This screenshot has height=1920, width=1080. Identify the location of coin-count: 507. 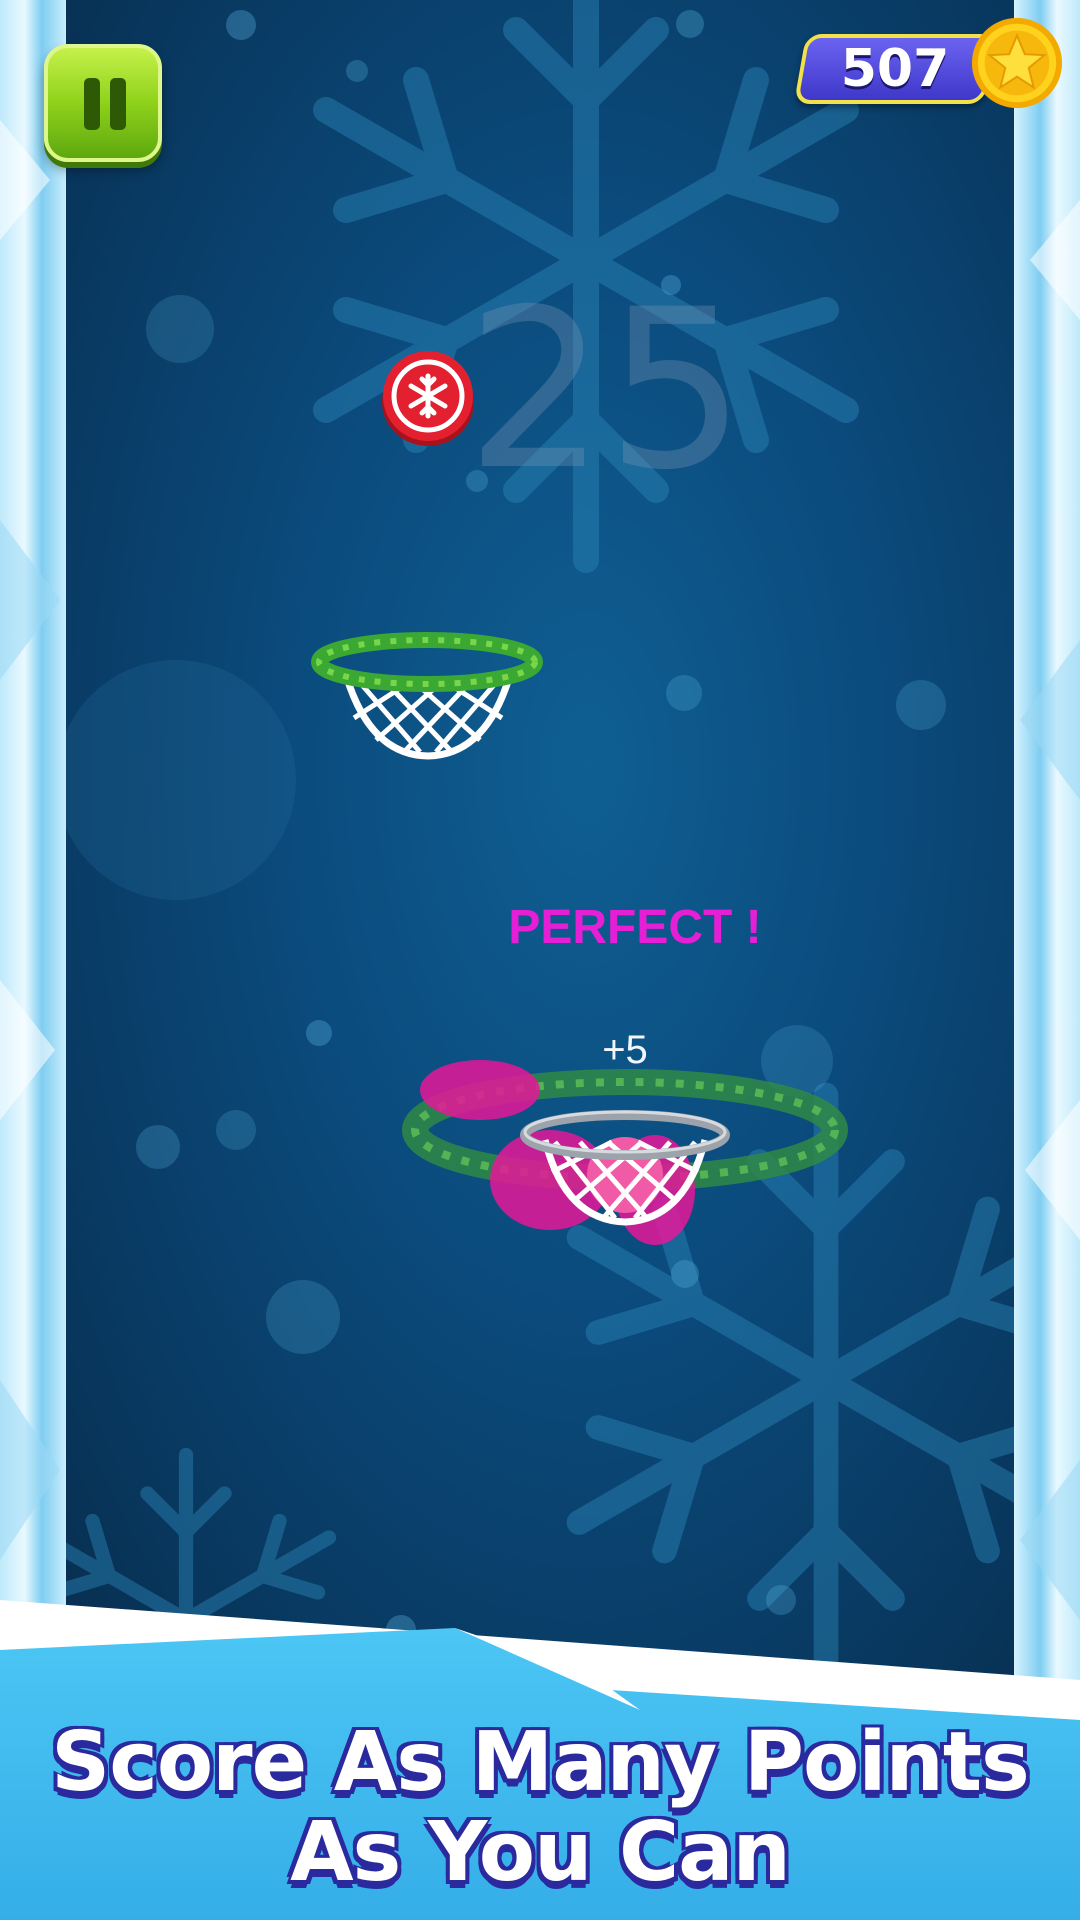
(895, 69).